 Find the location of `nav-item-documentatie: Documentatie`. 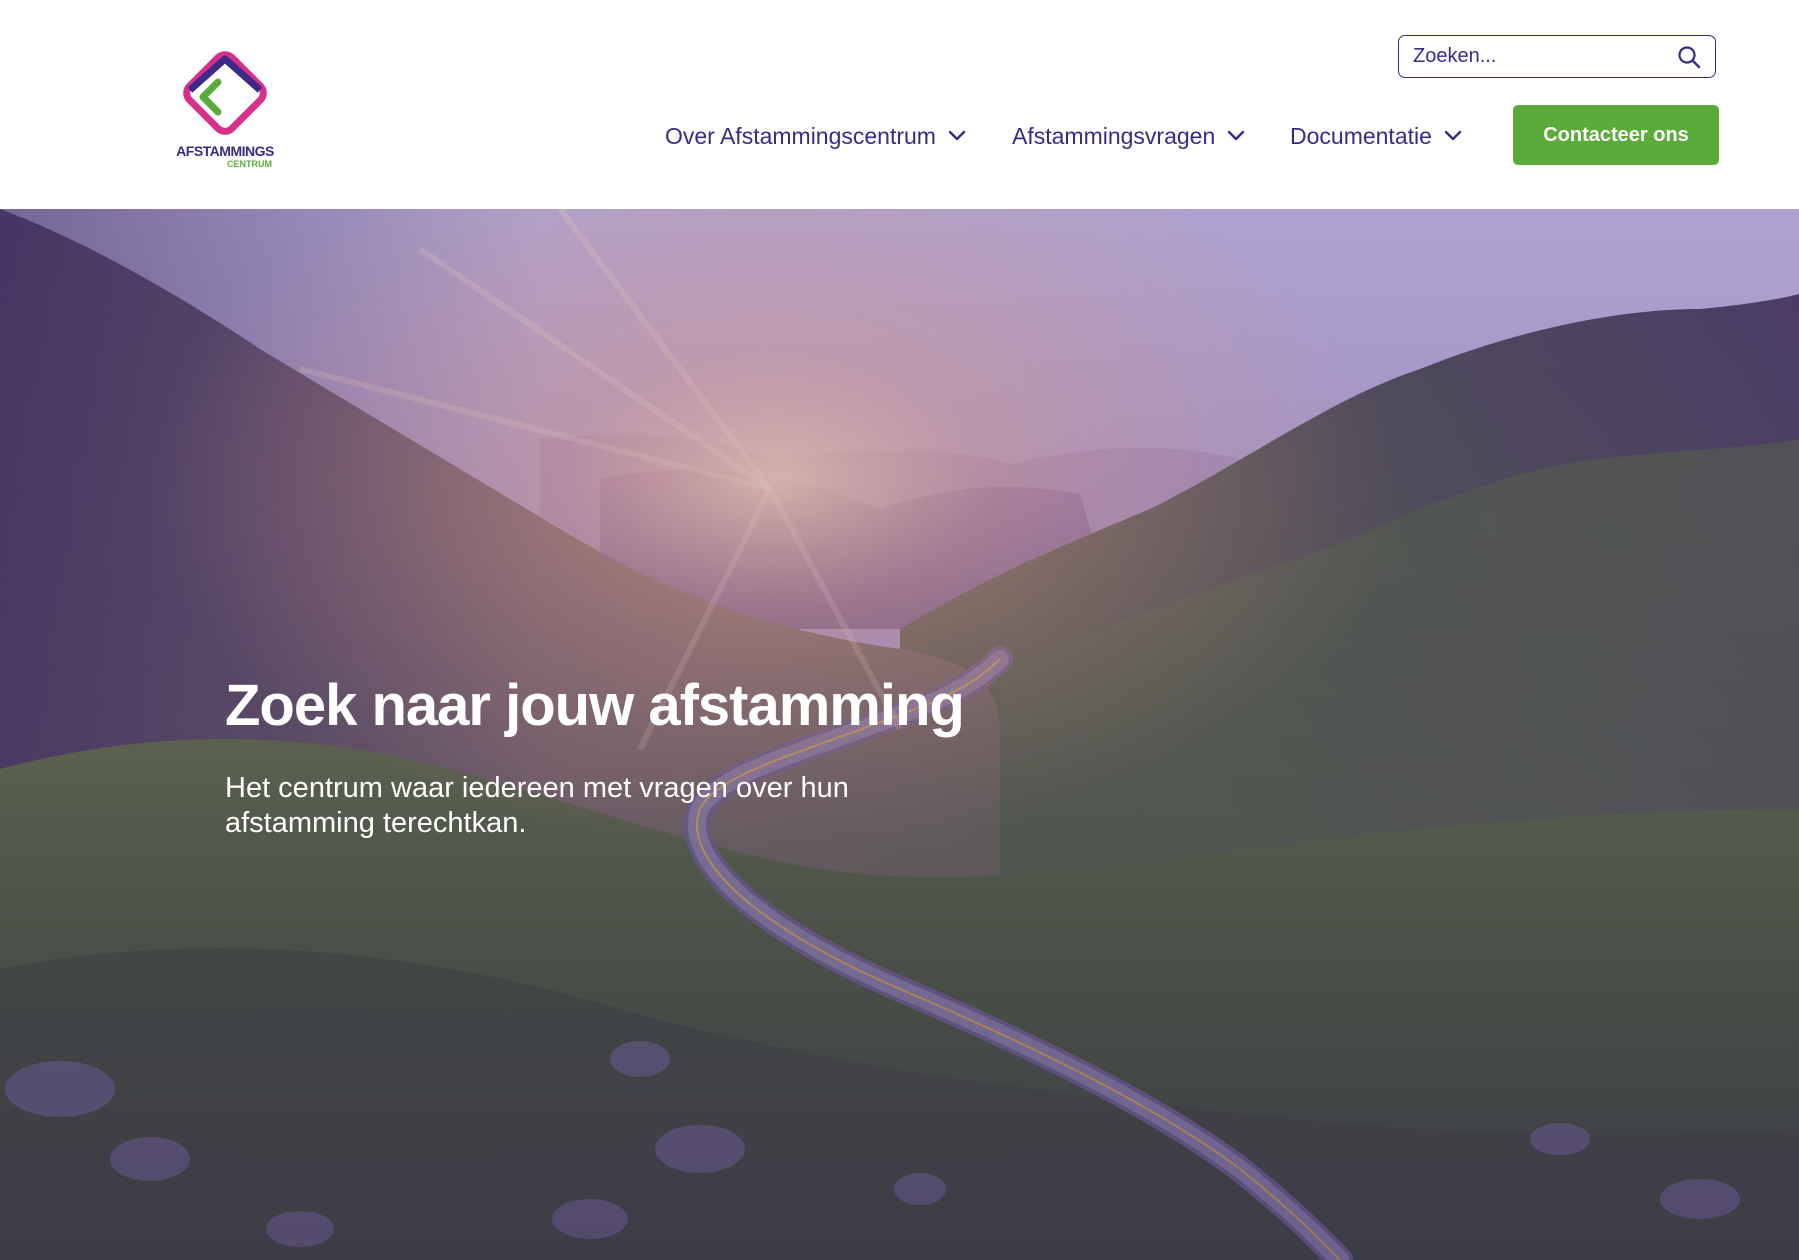

nav-item-documentatie: Documentatie is located at coordinates (1376, 136).